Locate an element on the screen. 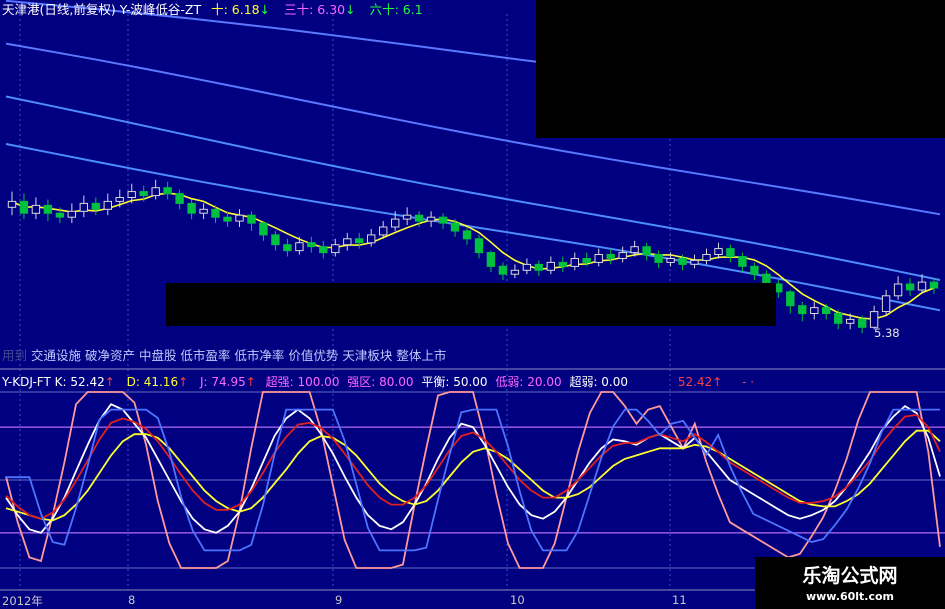 The width and height of the screenshot is (945, 609). k-value-repeat: 52.42 is located at coordinates (695, 382).